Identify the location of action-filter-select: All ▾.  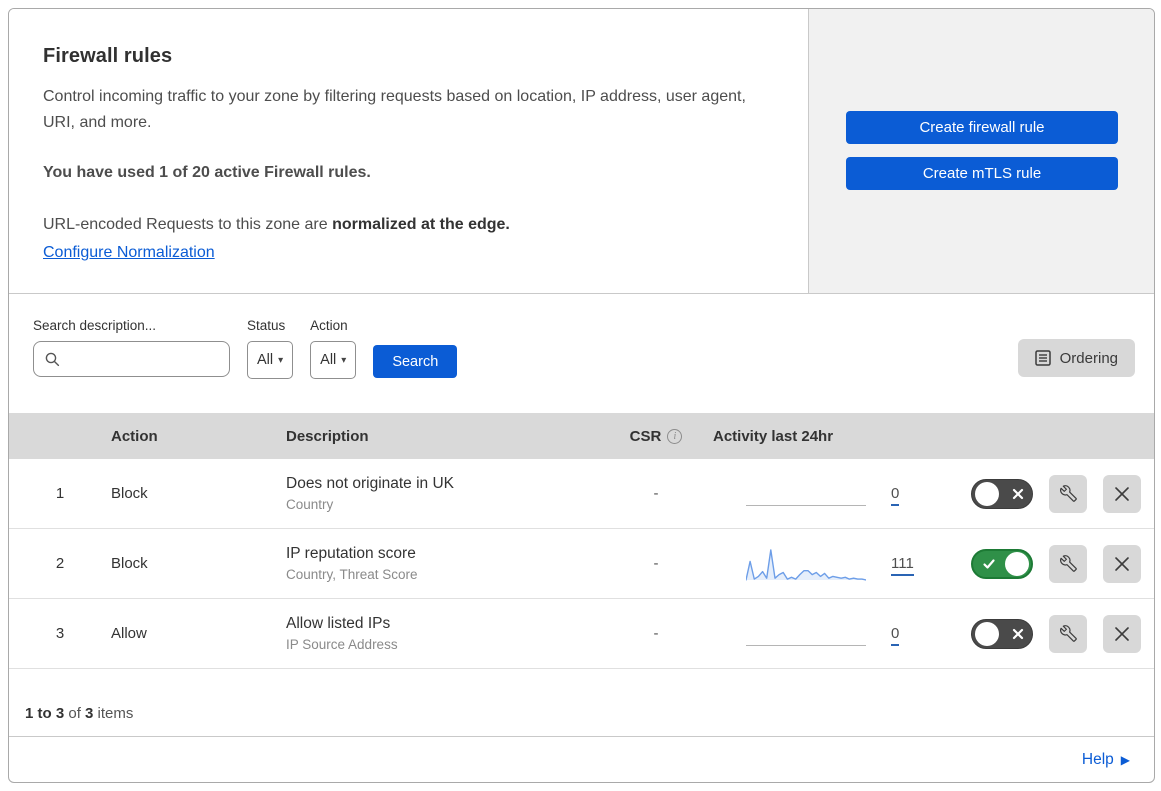
(333, 360).